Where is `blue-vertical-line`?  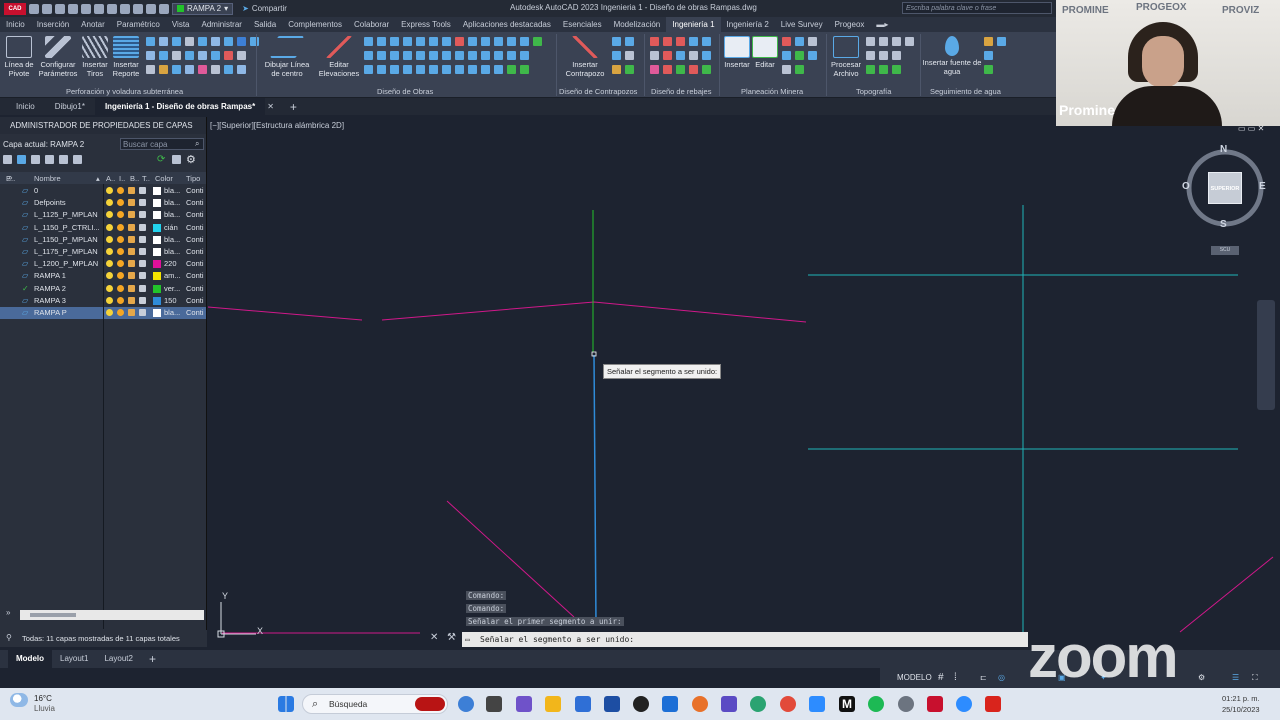 blue-vertical-line is located at coordinates (595, 490).